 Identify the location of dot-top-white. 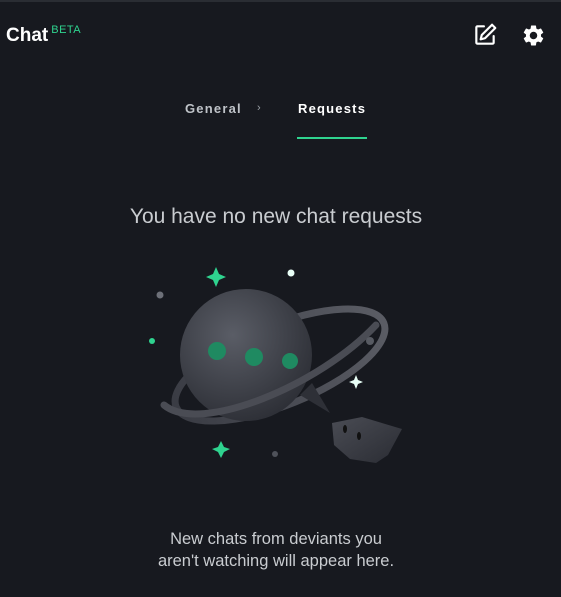
(291, 273).